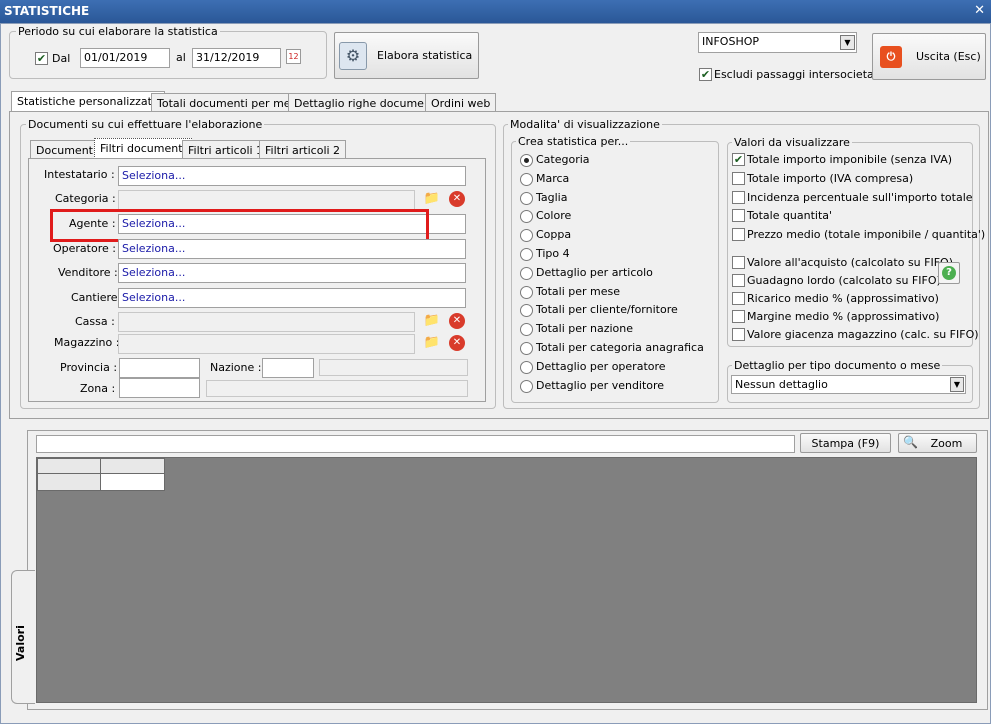 This screenshot has width=991, height=724. I want to click on nazione-label: Nazione :, so click(236, 367).